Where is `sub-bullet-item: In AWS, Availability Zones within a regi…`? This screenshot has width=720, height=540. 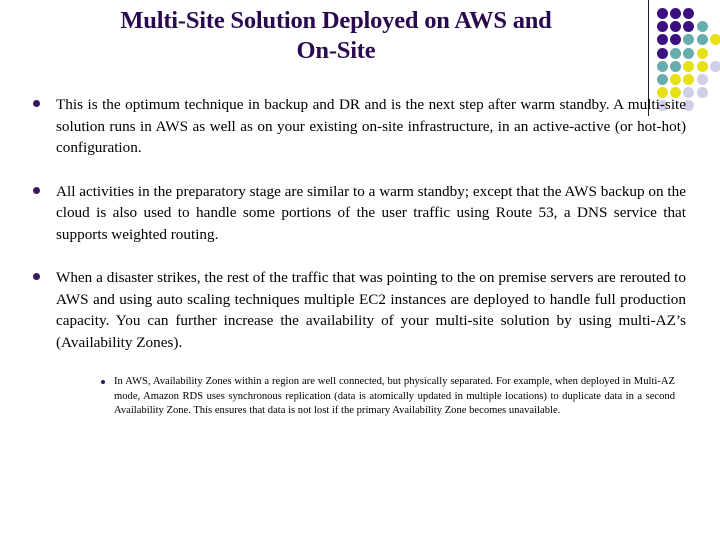
sub-bullet-item: In AWS, Availability Zones within a regi… is located at coordinates (360, 397).